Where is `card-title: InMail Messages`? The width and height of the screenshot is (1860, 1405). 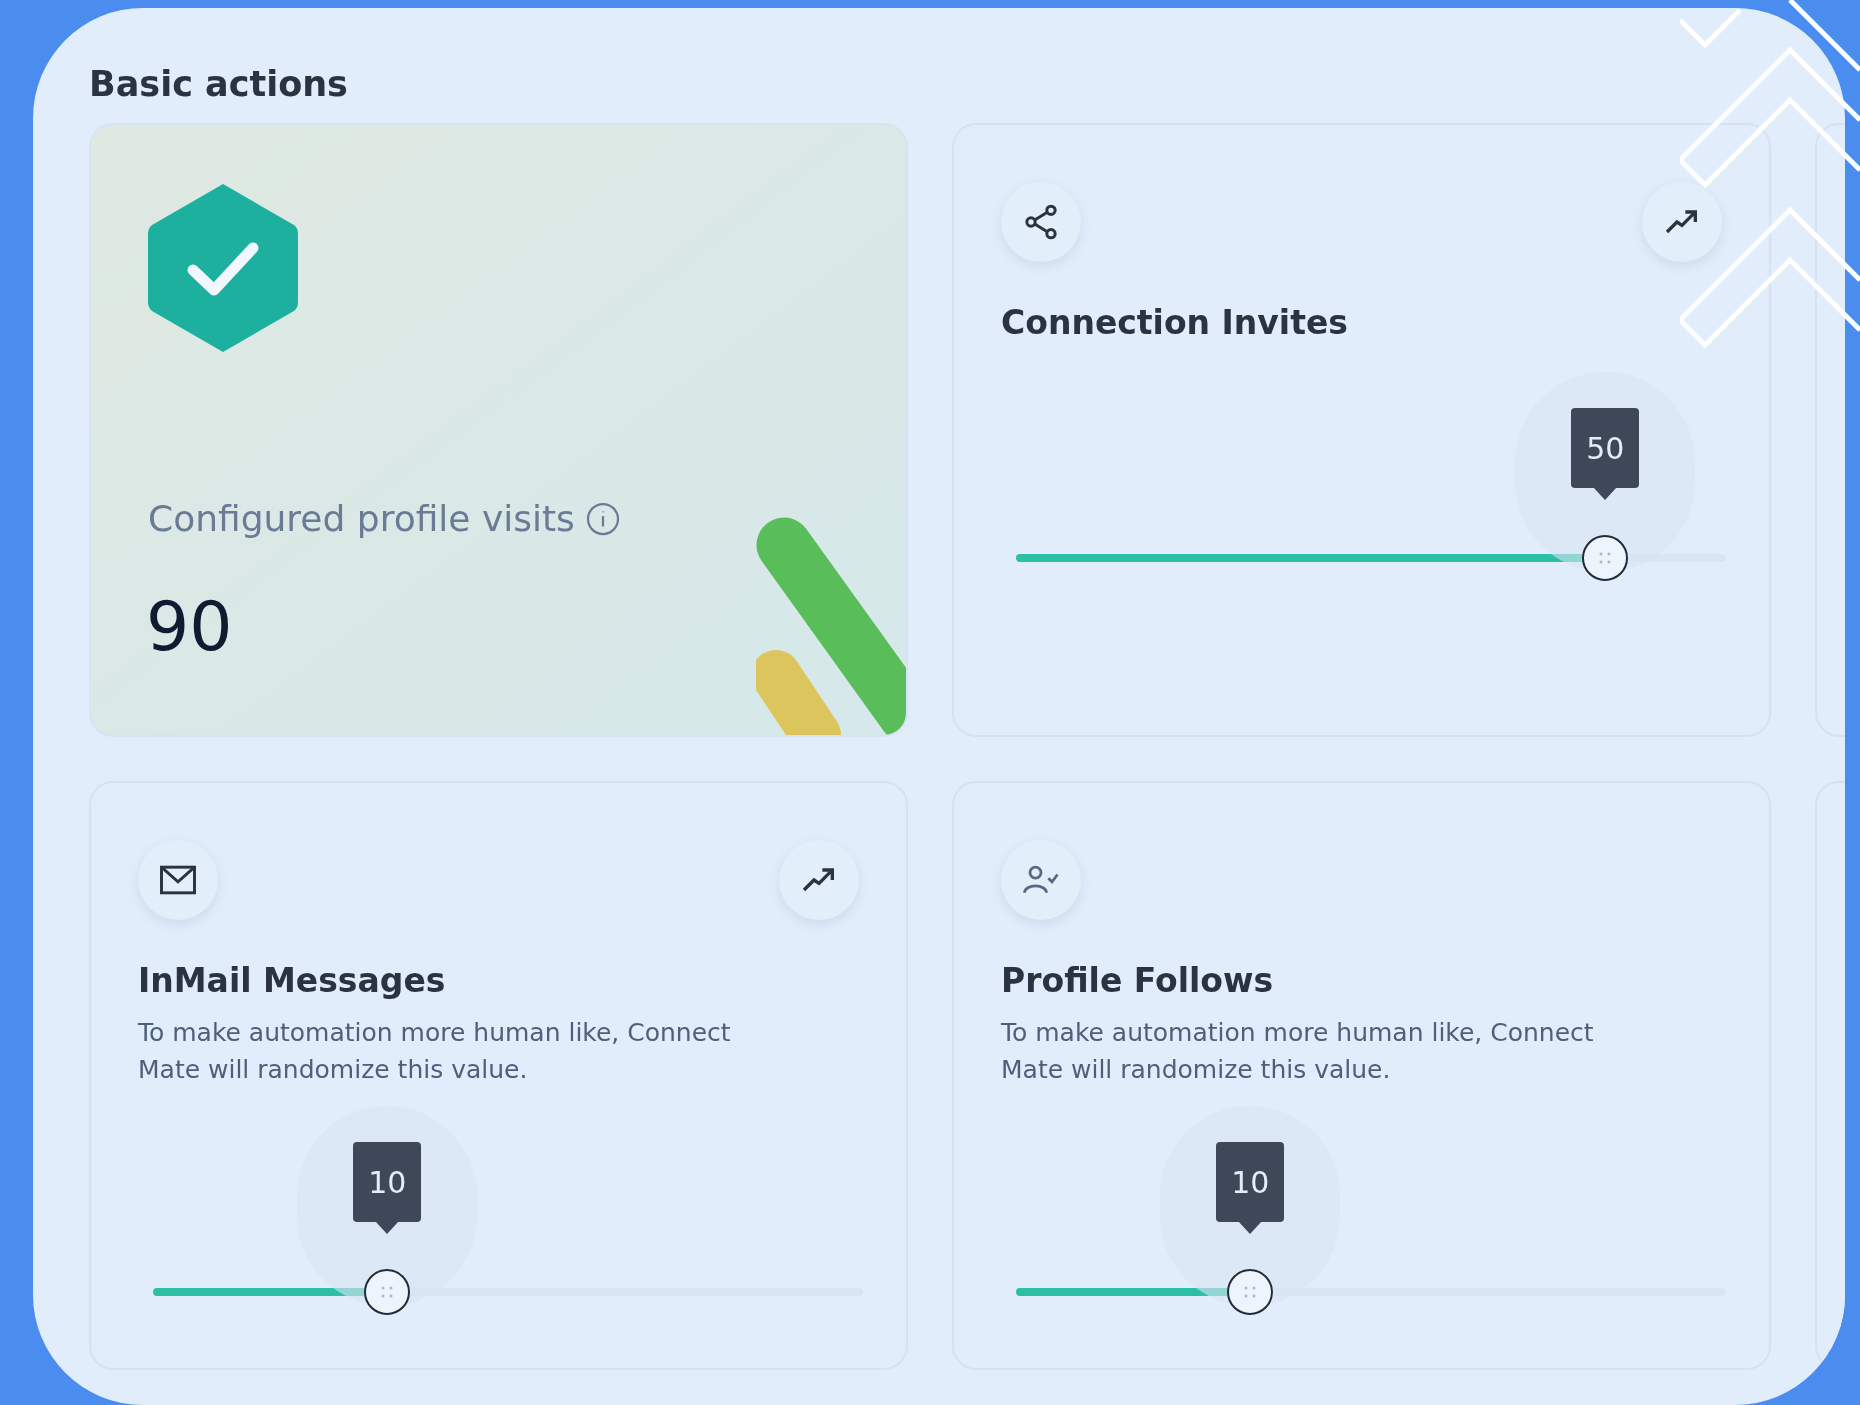
card-title: InMail Messages is located at coordinates (292, 981).